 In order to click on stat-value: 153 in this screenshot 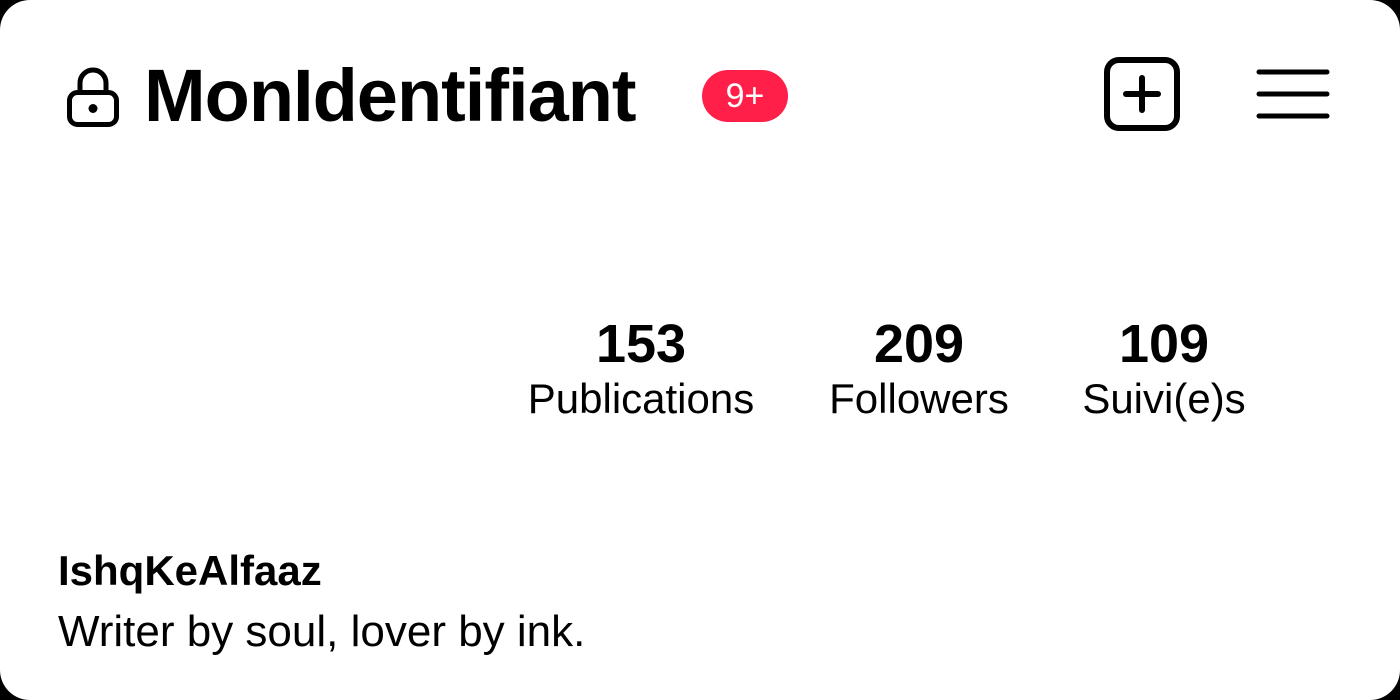, I will do `click(641, 344)`.